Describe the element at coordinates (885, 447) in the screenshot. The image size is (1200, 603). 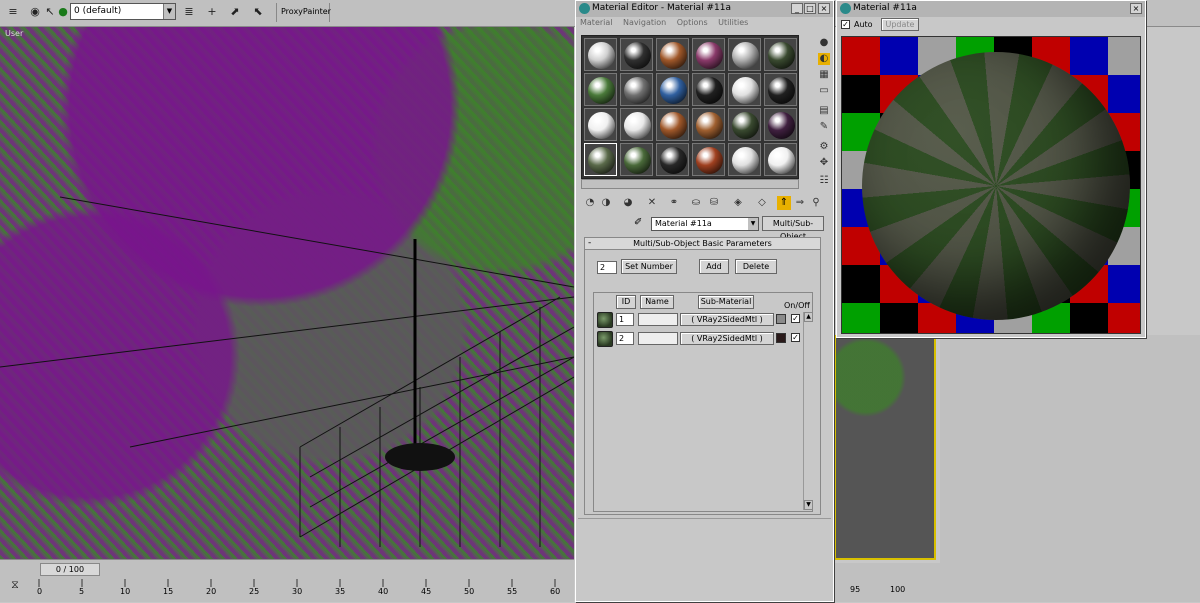
I see `viewport-right` at that location.